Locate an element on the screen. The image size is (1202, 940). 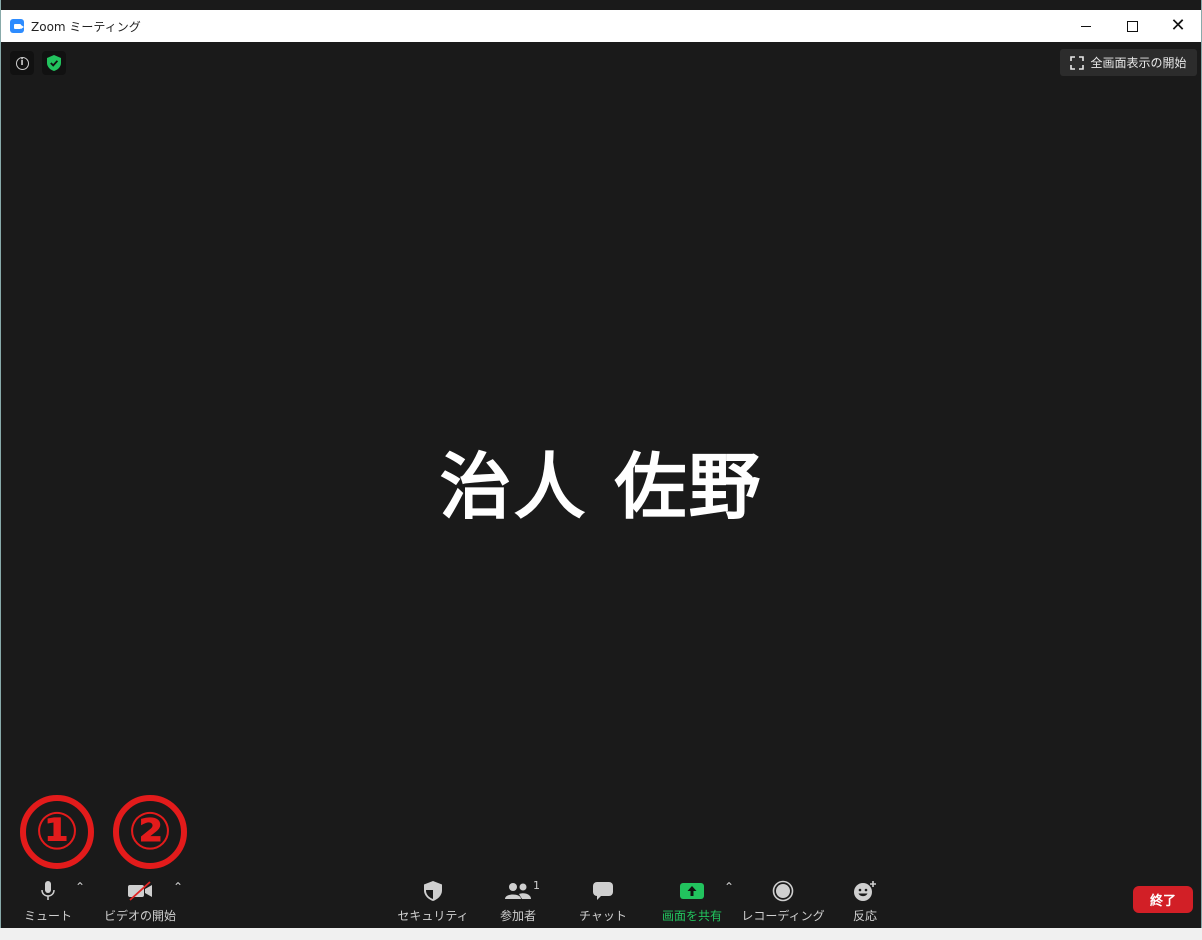
maximize-button is located at coordinates (1132, 26).